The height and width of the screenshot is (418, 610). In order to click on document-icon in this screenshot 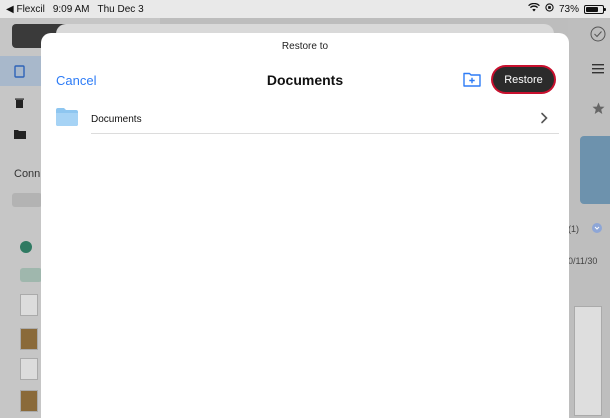, I will do `click(19, 71)`.